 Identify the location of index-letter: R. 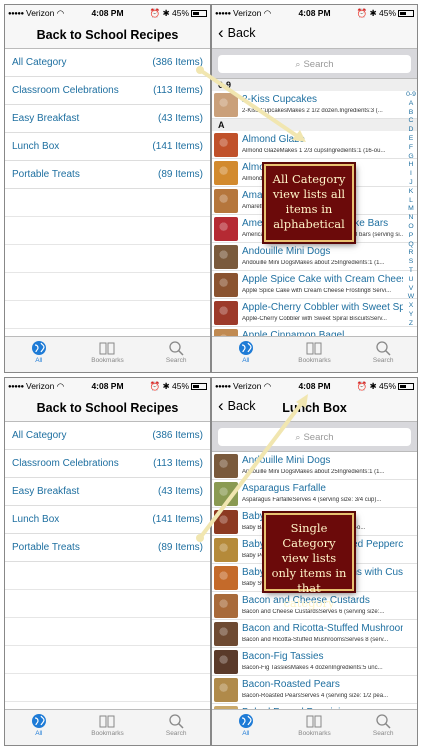
(411, 253).